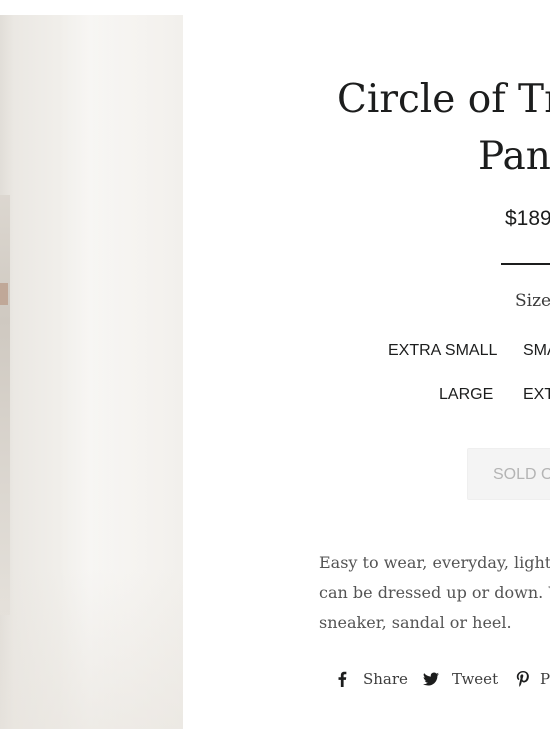 Image resolution: width=550 pixels, height=733 pixels. What do you see at coordinates (527, 218) in the screenshot?
I see `product-price: $189` at bounding box center [527, 218].